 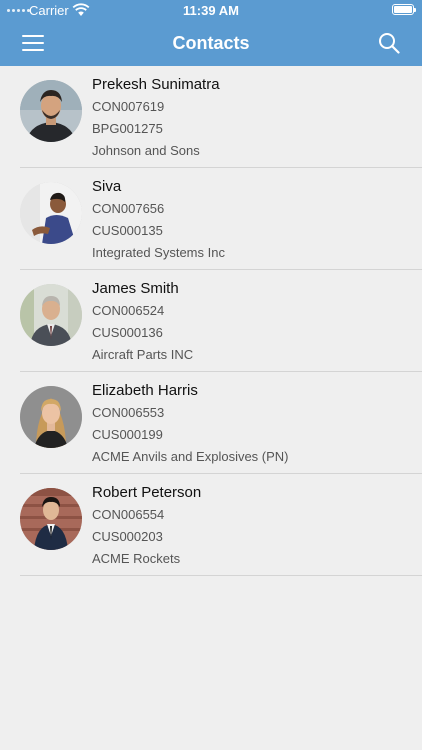 I want to click on contact-id: CON006554, so click(x=128, y=514).